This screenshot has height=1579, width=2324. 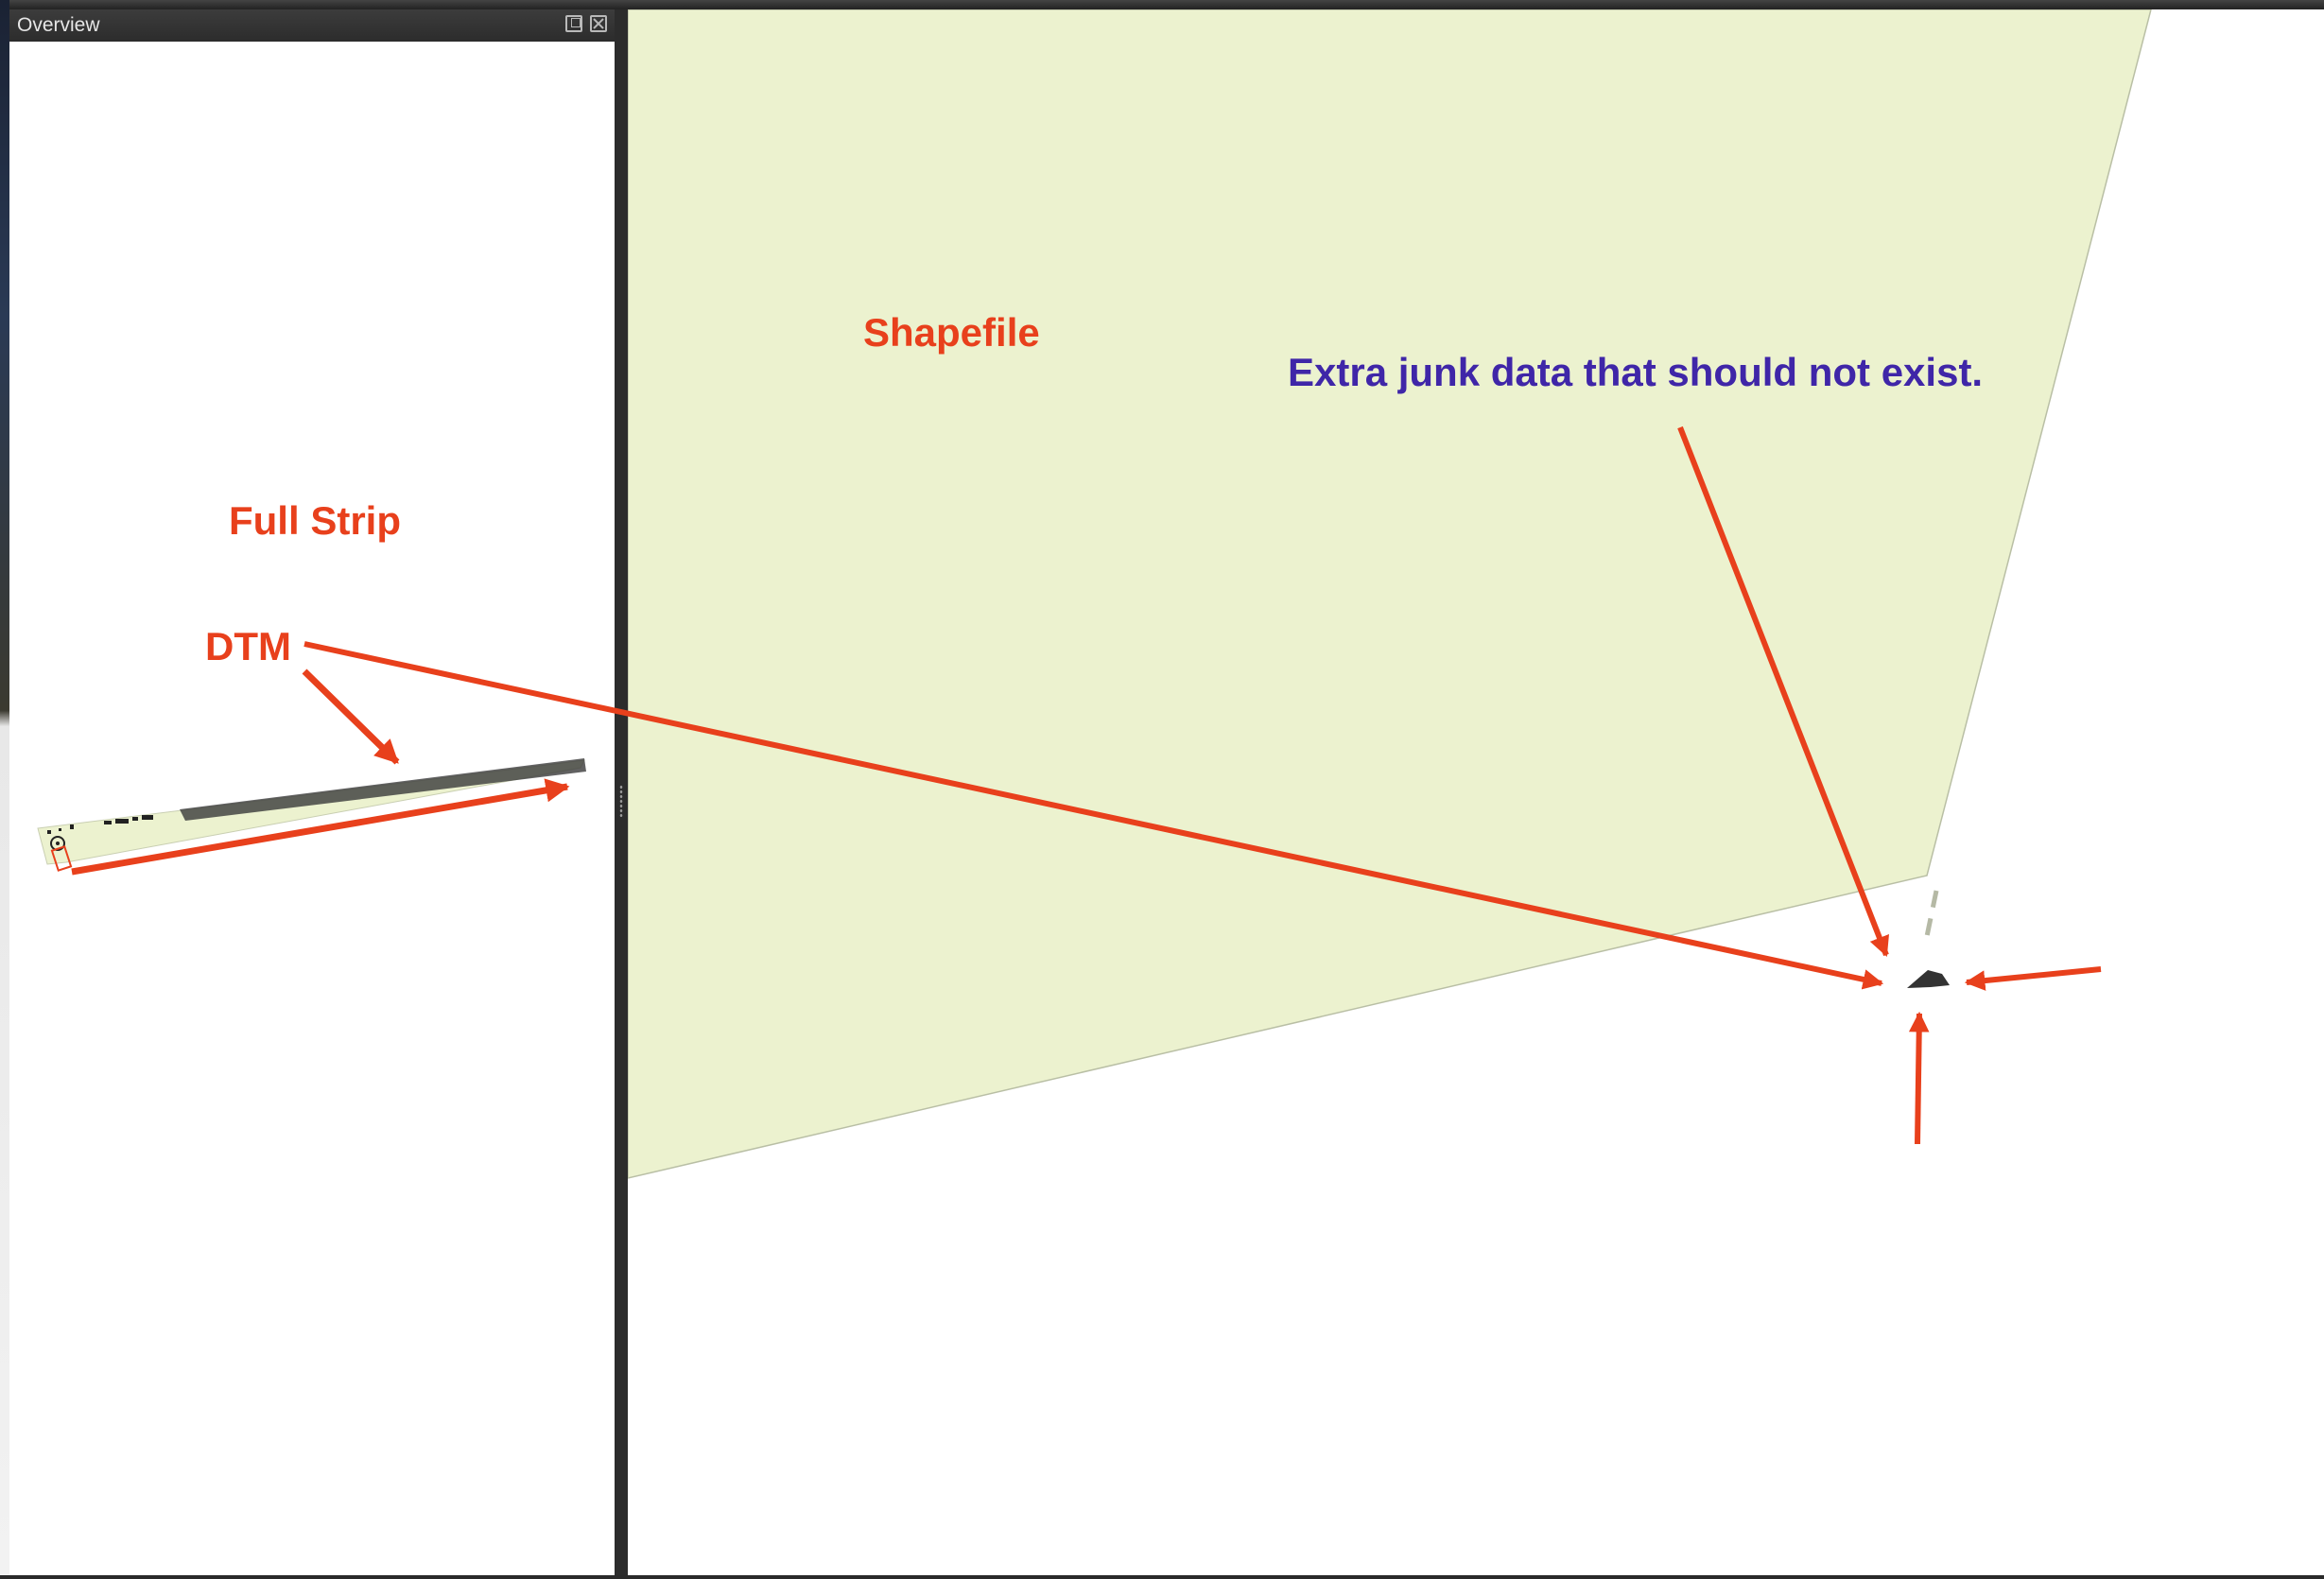 I want to click on shapefile-label: Shapefile, so click(x=951, y=332).